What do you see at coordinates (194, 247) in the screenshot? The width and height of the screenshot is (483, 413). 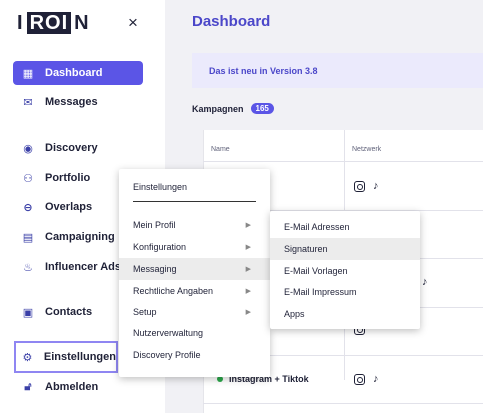 I see `menu-item-konfiguration: Konfiguration ▶` at bounding box center [194, 247].